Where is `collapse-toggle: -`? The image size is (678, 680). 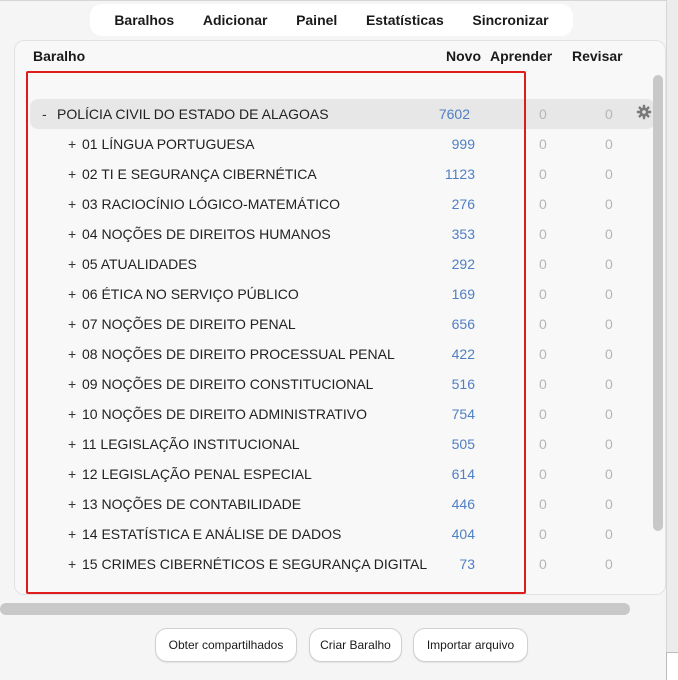
collapse-toggle: - is located at coordinates (44, 114).